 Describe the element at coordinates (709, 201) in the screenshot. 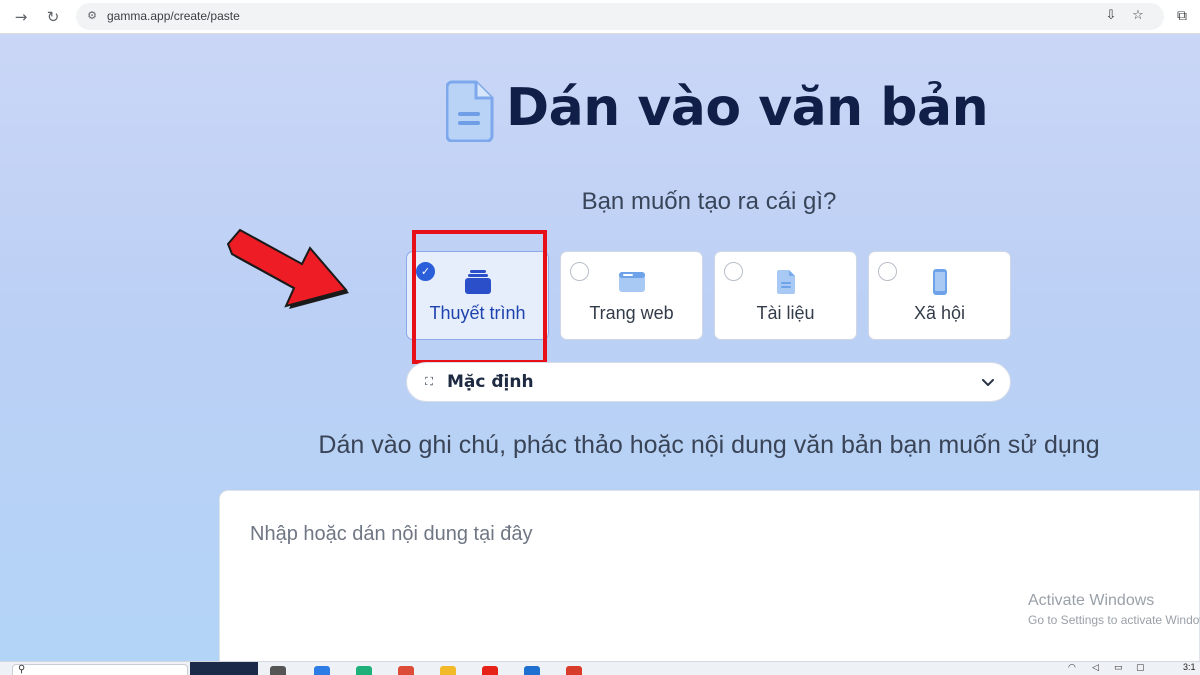

I see `create-question: Bạn muốn tạo ra cái gì?` at that location.